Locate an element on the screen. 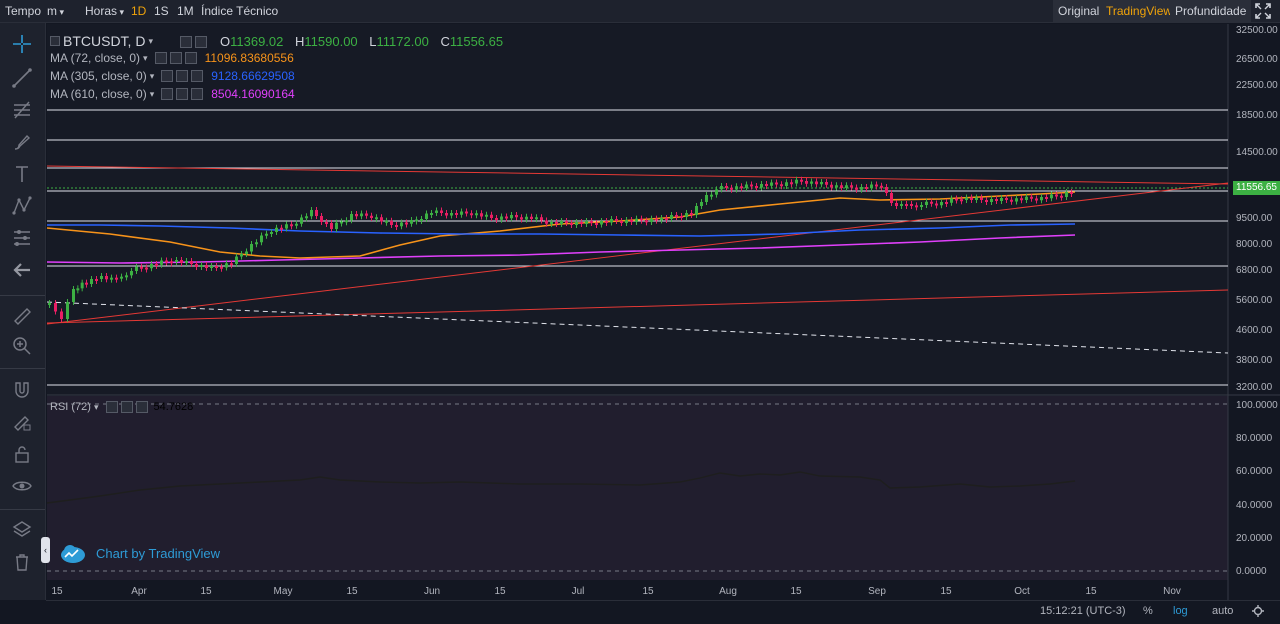 Image resolution: width=1280 pixels, height=624 pixels. symbol-settings-icon is located at coordinates (55, 41).